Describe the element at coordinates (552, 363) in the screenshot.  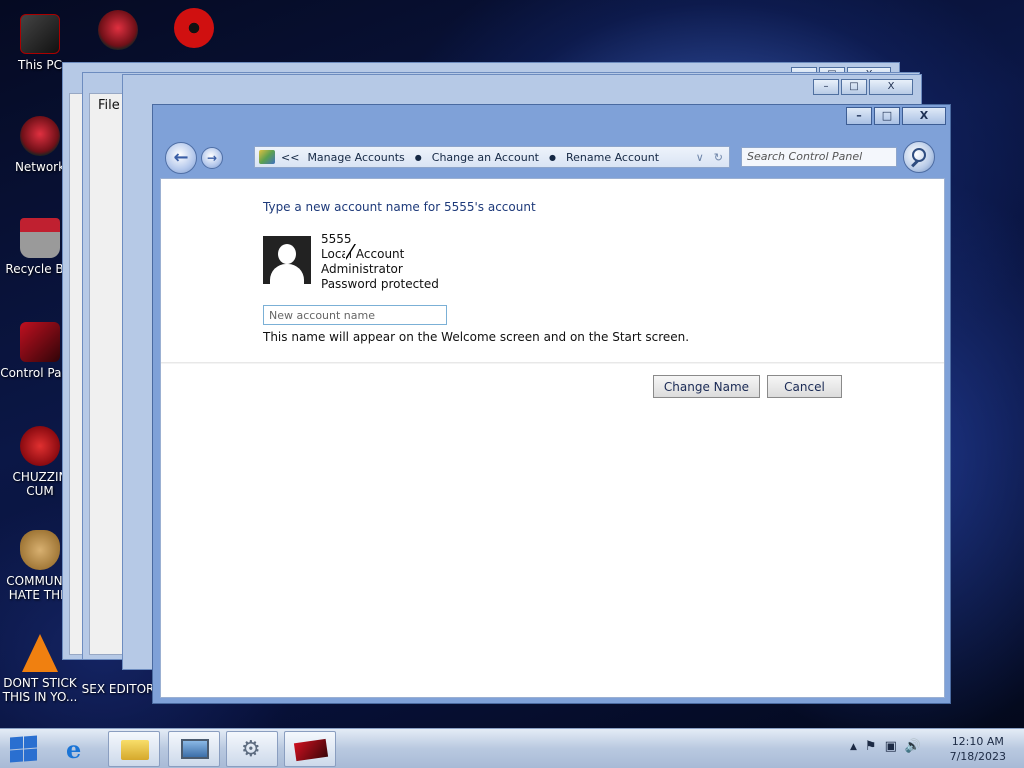
I see `divider` at that location.